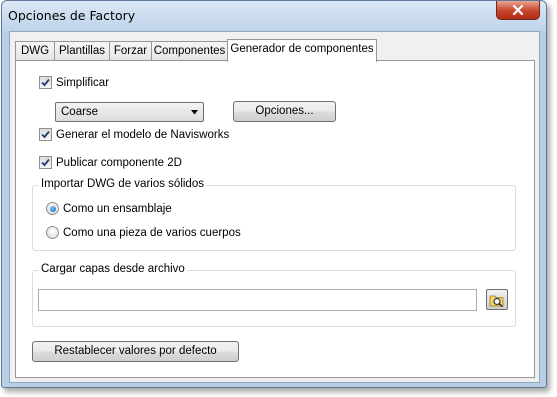  What do you see at coordinates (35, 51) in the screenshot?
I see `tab-dwg: DWG` at bounding box center [35, 51].